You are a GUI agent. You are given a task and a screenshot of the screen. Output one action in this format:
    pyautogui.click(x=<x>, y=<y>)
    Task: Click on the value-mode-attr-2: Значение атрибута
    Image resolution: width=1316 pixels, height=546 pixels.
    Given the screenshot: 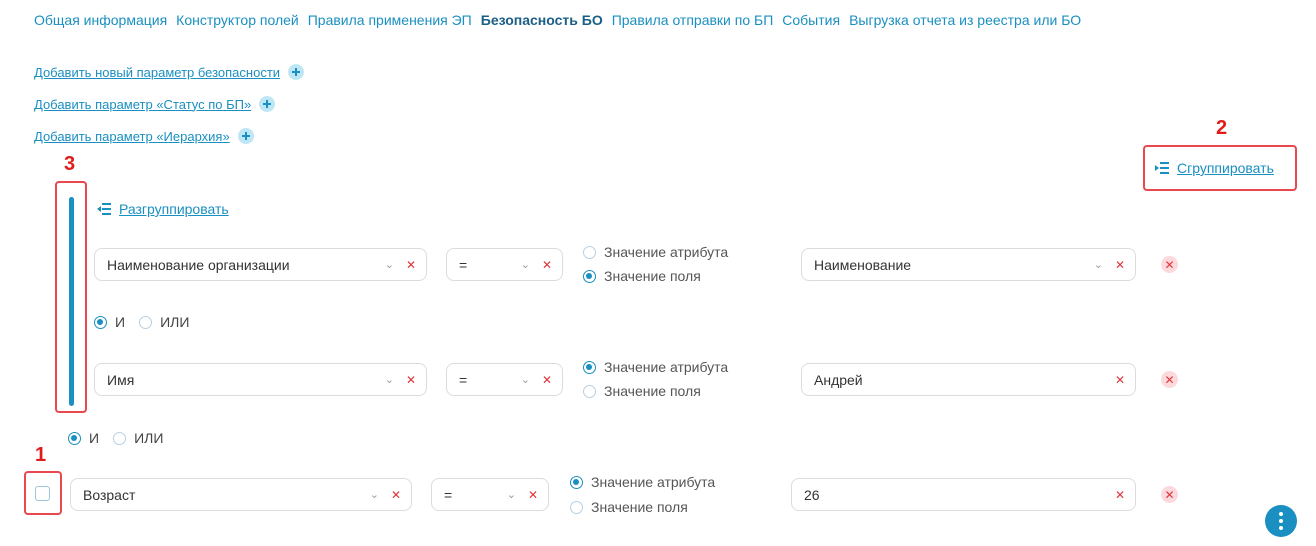 What is the action you would take?
    pyautogui.click(x=655, y=367)
    